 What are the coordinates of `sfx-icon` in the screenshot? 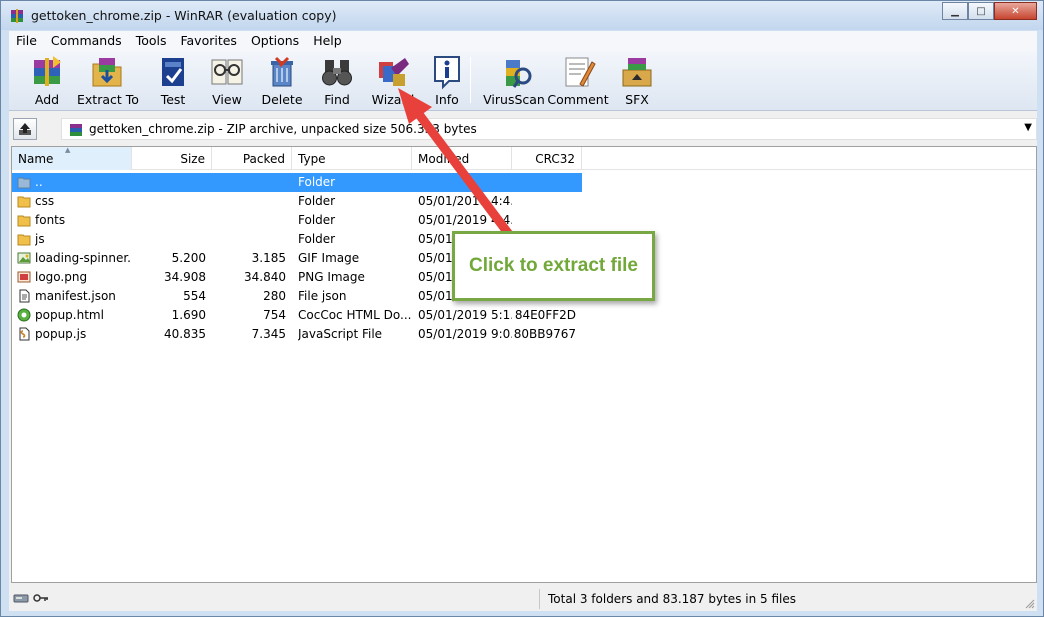 It's located at (637, 72).